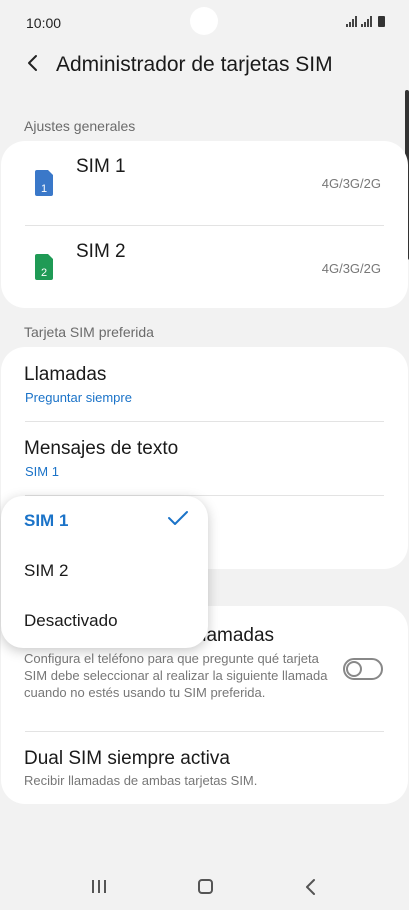 The image size is (409, 910). What do you see at coordinates (127, 758) in the screenshot?
I see `dual-sim-title: Dual SIM siempre activa` at bounding box center [127, 758].